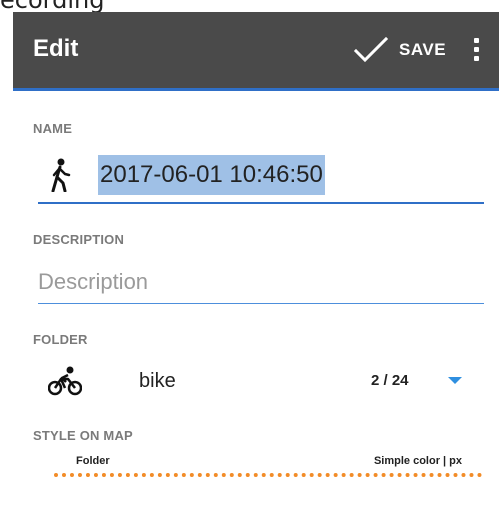  I want to click on style-folder-label: Folder, so click(93, 461).